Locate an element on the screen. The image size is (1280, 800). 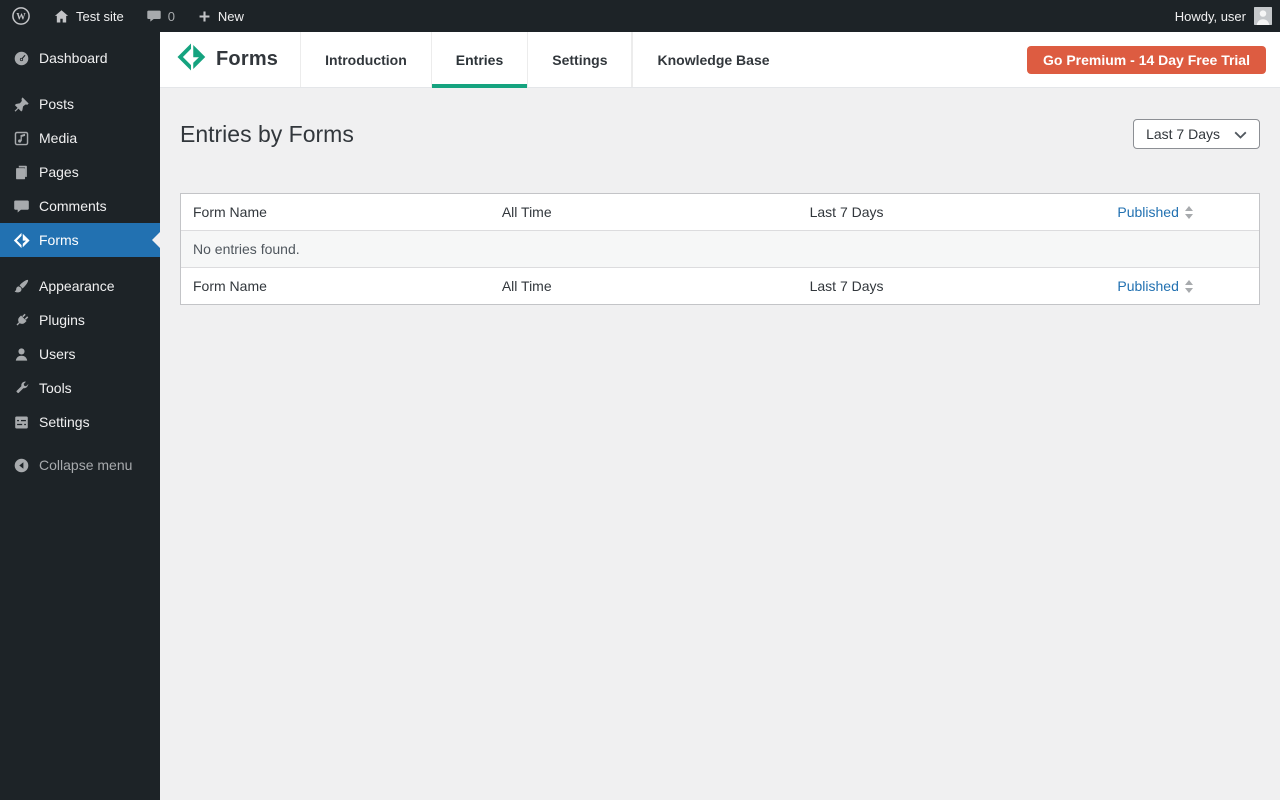
tab-label: Entries is located at coordinates (479, 59).